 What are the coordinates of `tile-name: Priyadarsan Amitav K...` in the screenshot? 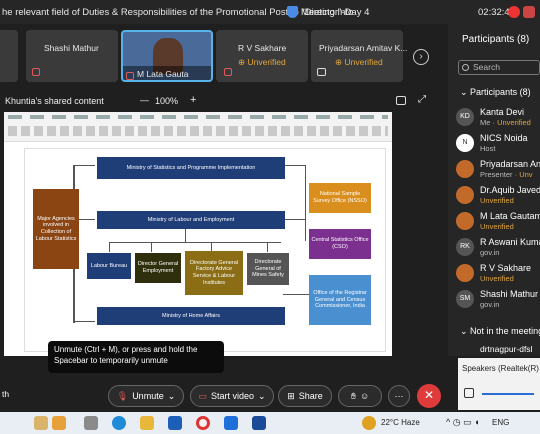 It's located at (363, 48).